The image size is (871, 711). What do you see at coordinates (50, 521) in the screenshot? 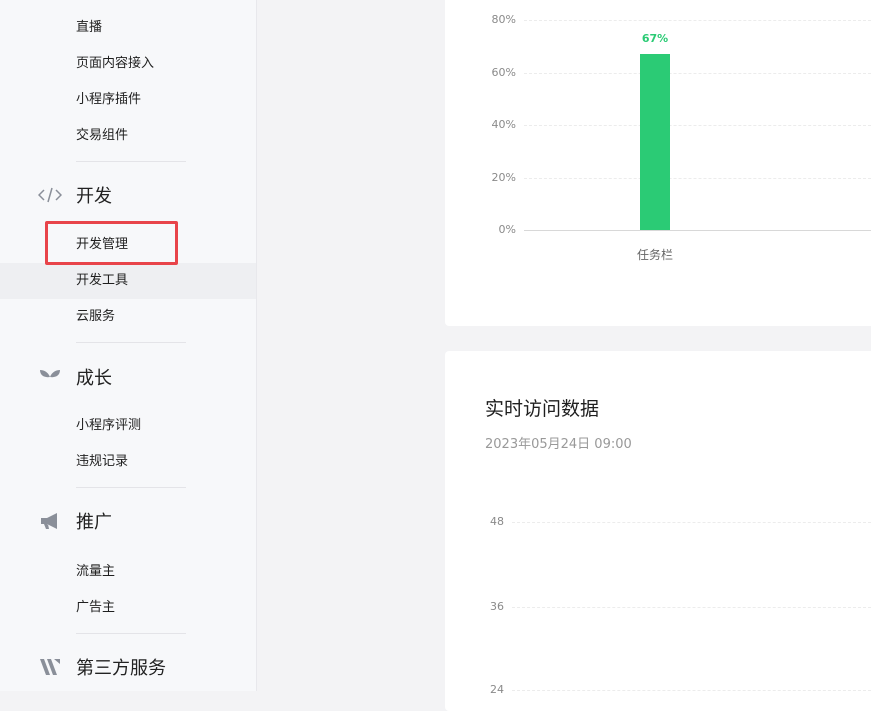
I see `megaphone-icon` at bounding box center [50, 521].